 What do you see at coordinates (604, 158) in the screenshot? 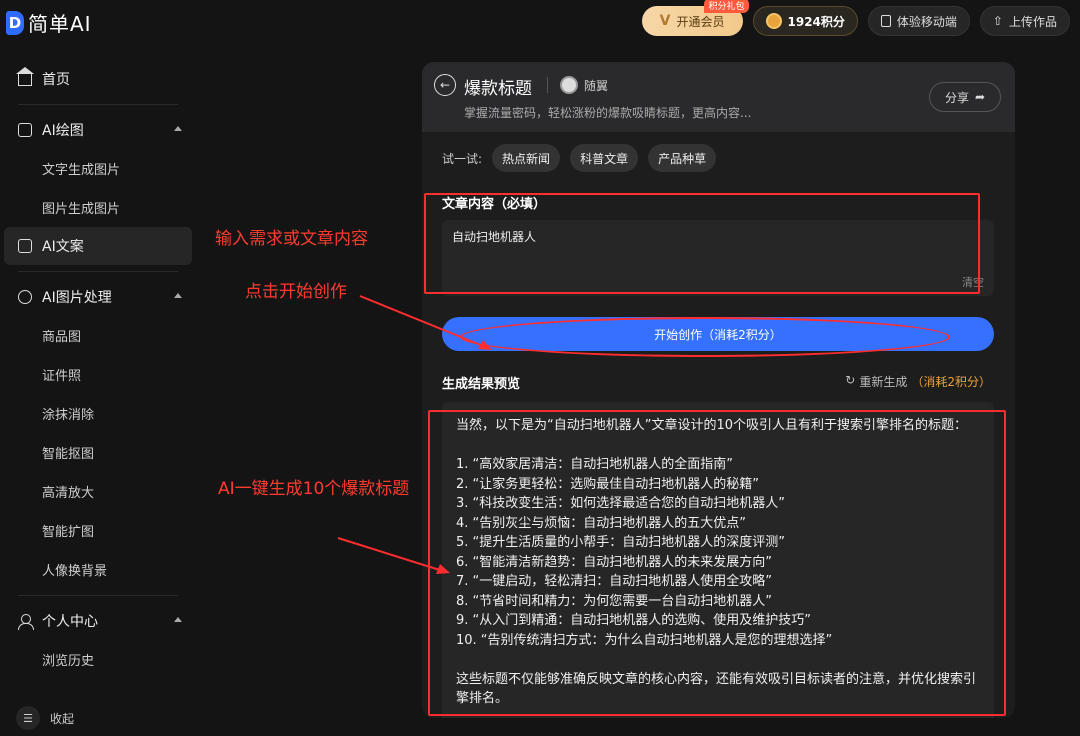
I see `chip-science: 科普文章` at bounding box center [604, 158].